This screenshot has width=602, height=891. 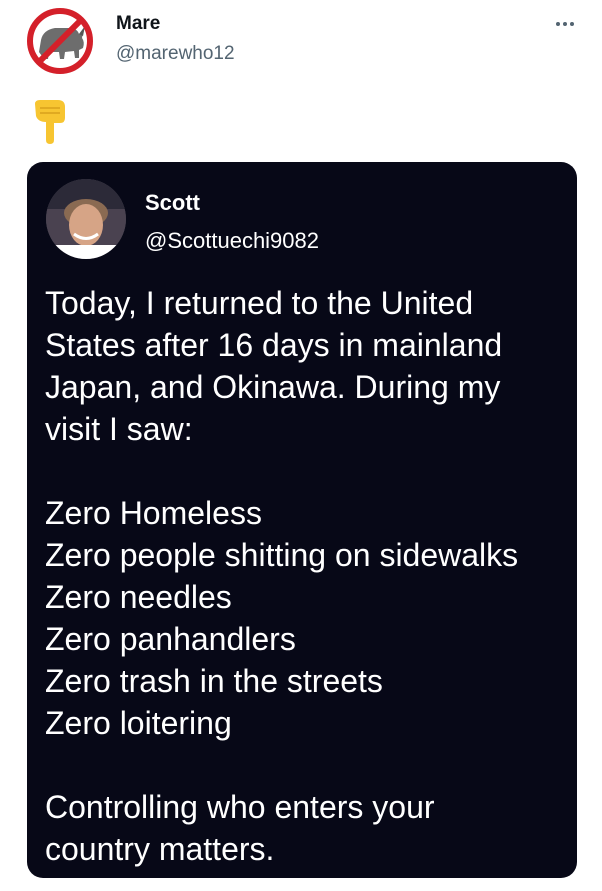 I want to click on quoted-avatar, so click(x=86, y=219).